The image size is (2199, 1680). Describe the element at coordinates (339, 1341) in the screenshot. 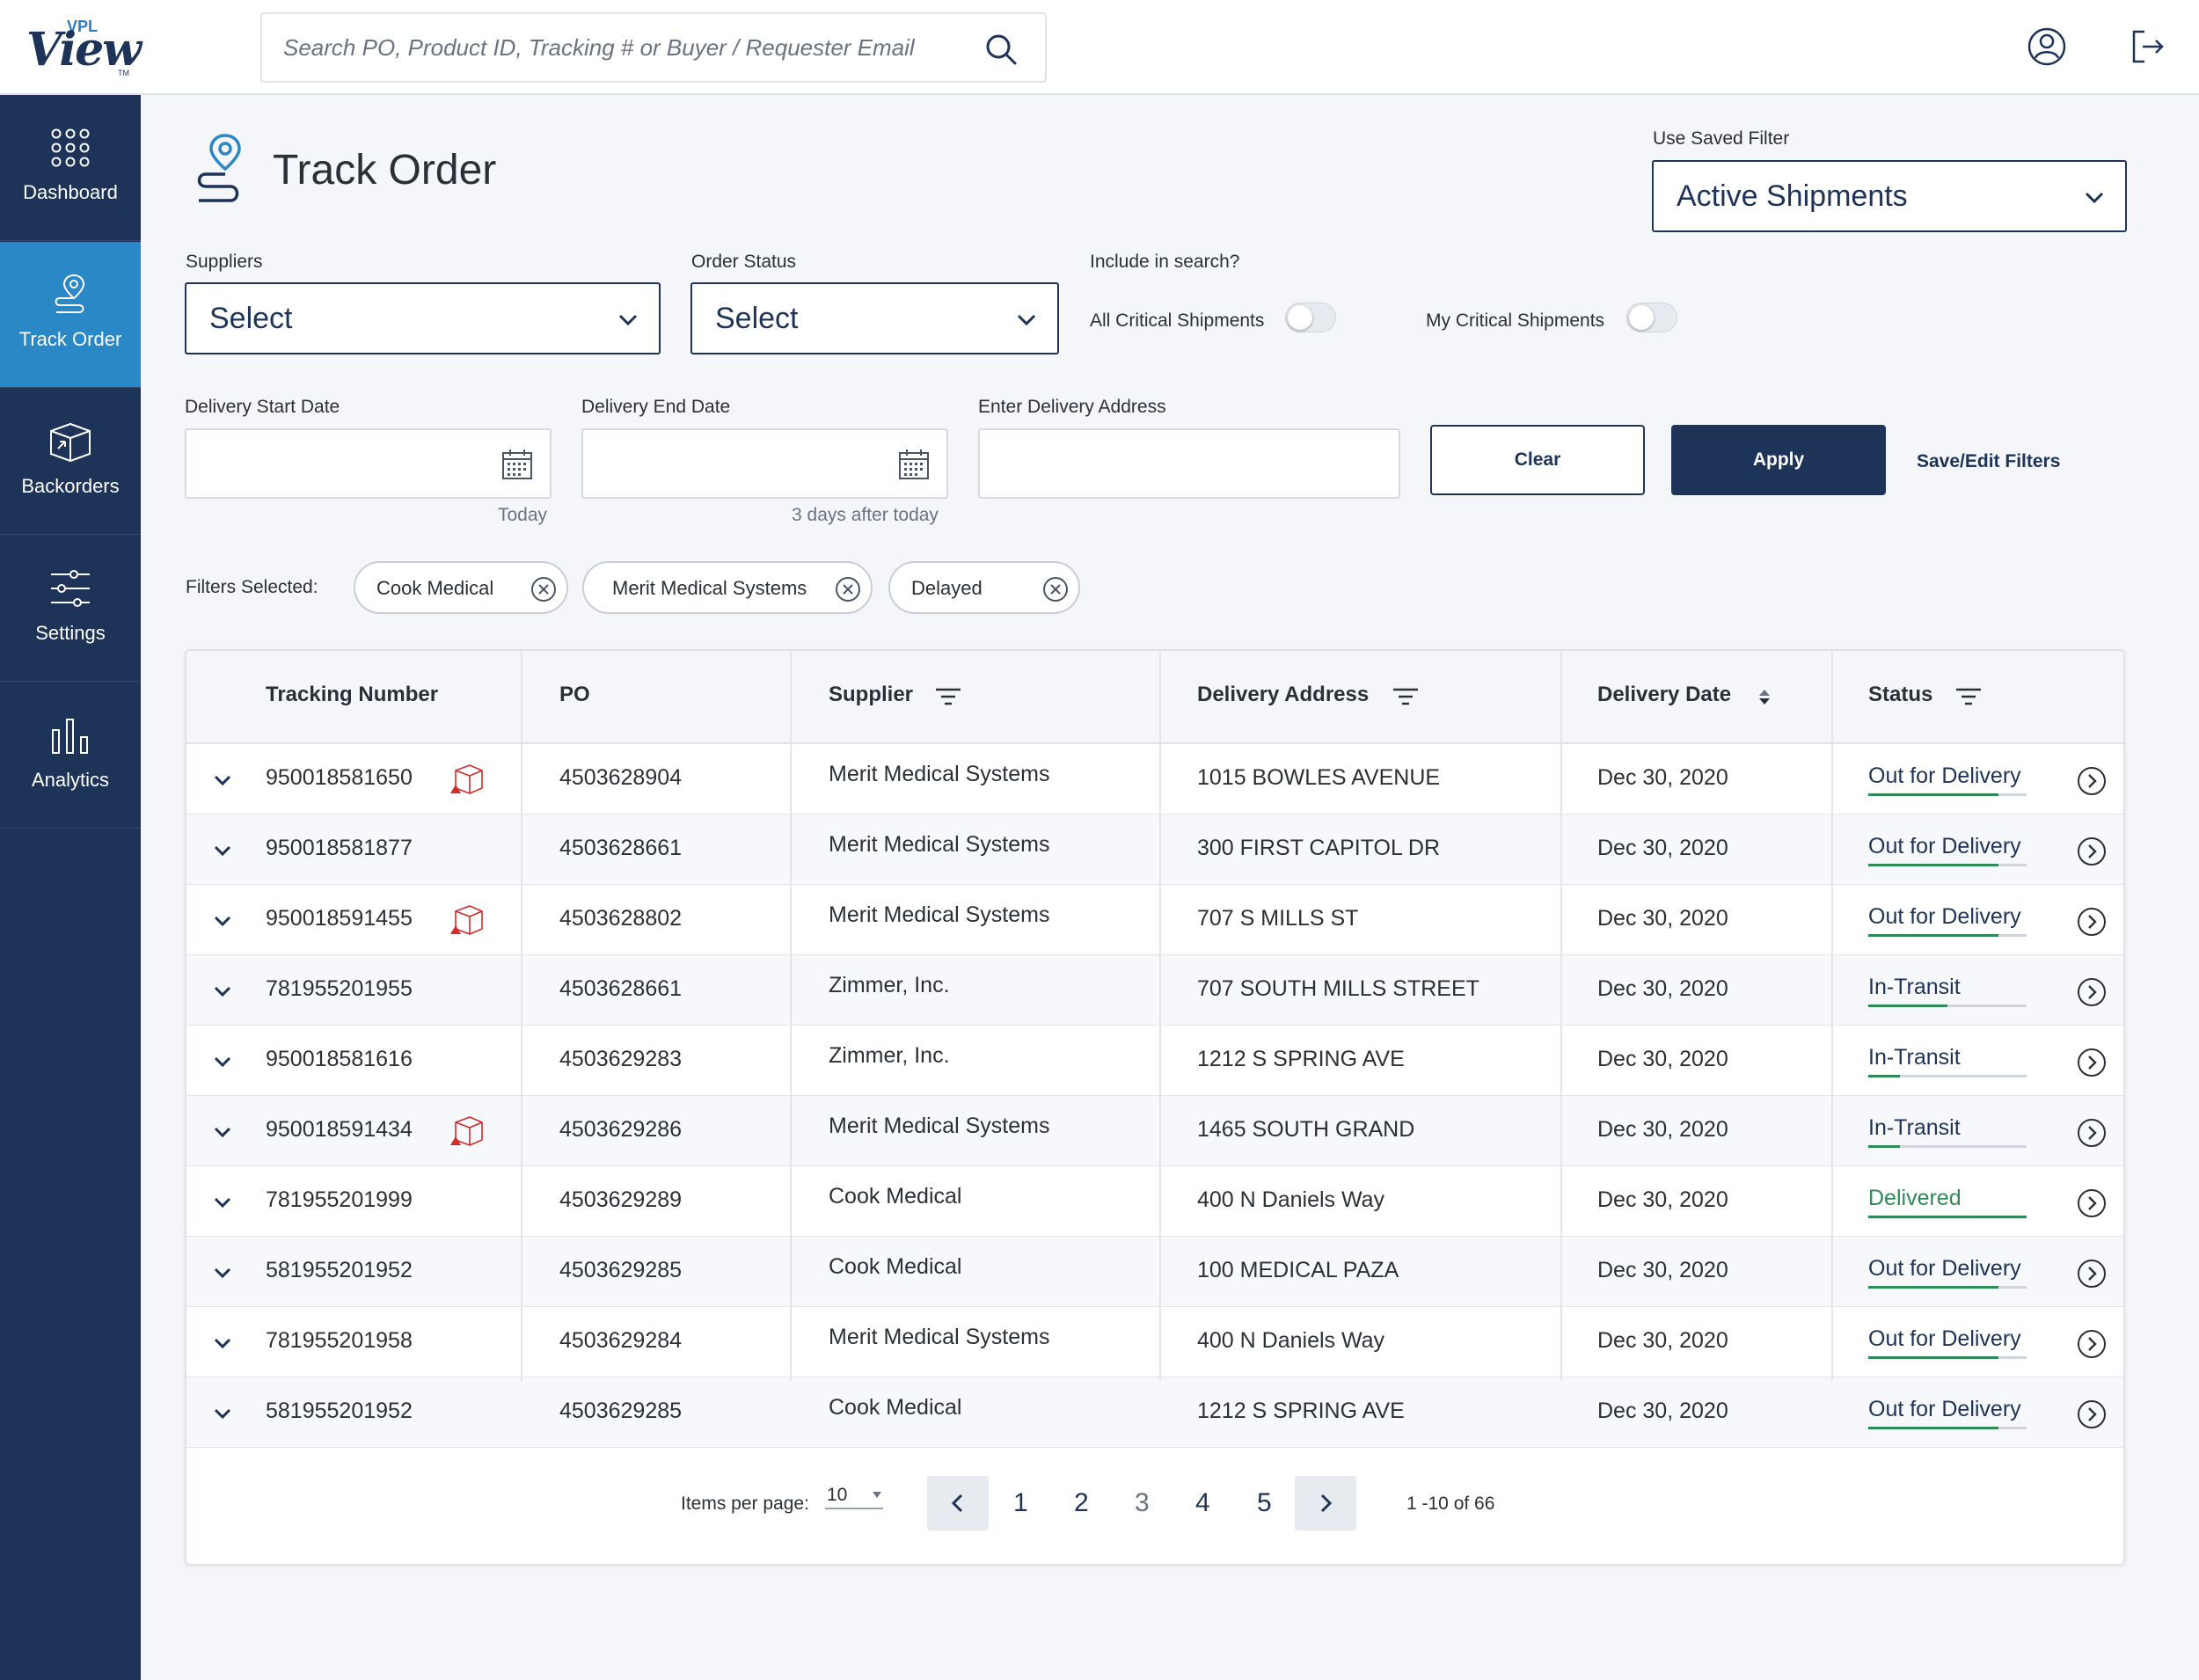

I see `tracking-number-cell: 781955201958` at that location.